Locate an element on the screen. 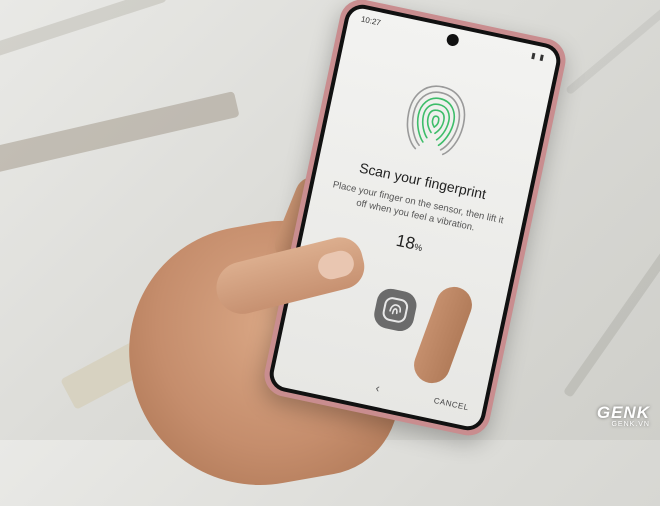  status-time: 10:27 is located at coordinates (371, 21).